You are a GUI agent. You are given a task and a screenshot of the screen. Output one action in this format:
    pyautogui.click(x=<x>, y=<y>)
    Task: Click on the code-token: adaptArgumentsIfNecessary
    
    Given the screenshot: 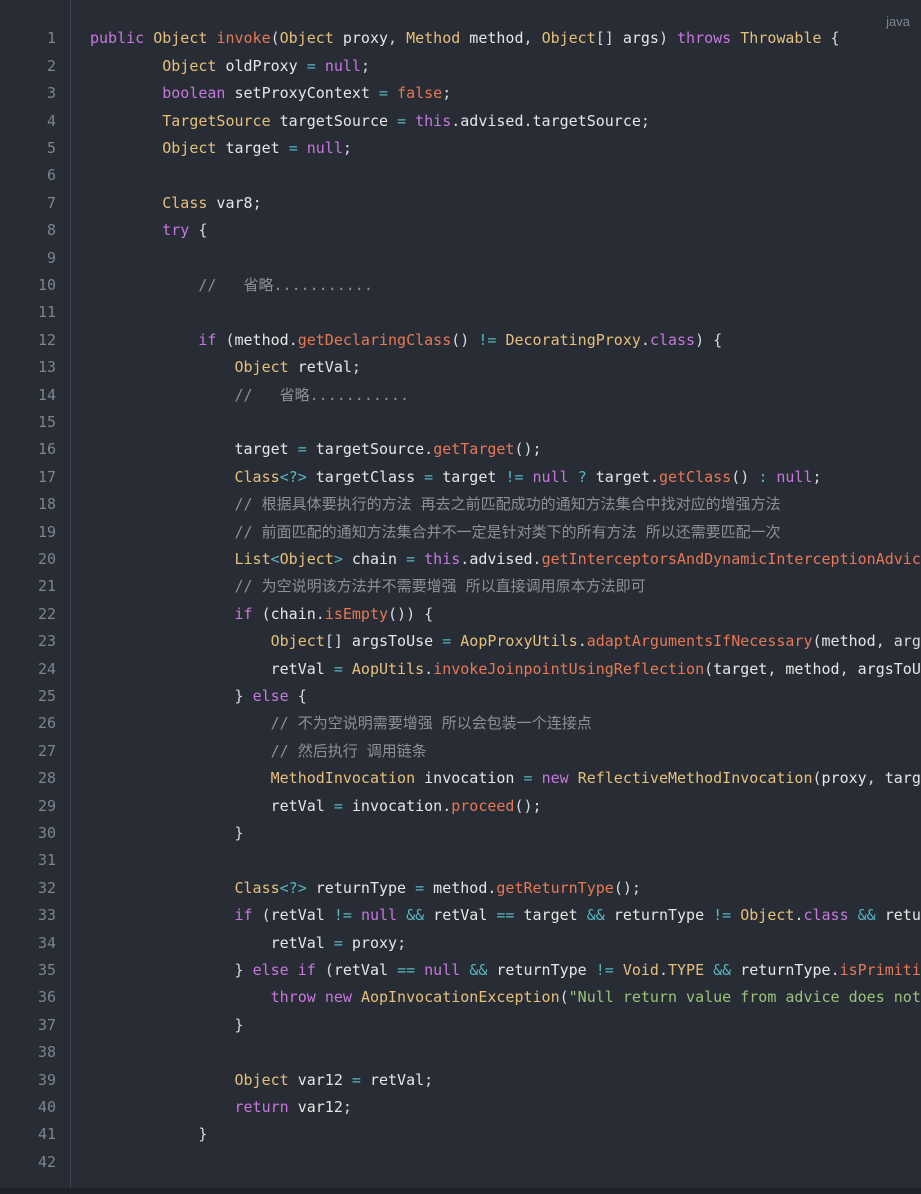 What is the action you would take?
    pyautogui.click(x=699, y=641)
    